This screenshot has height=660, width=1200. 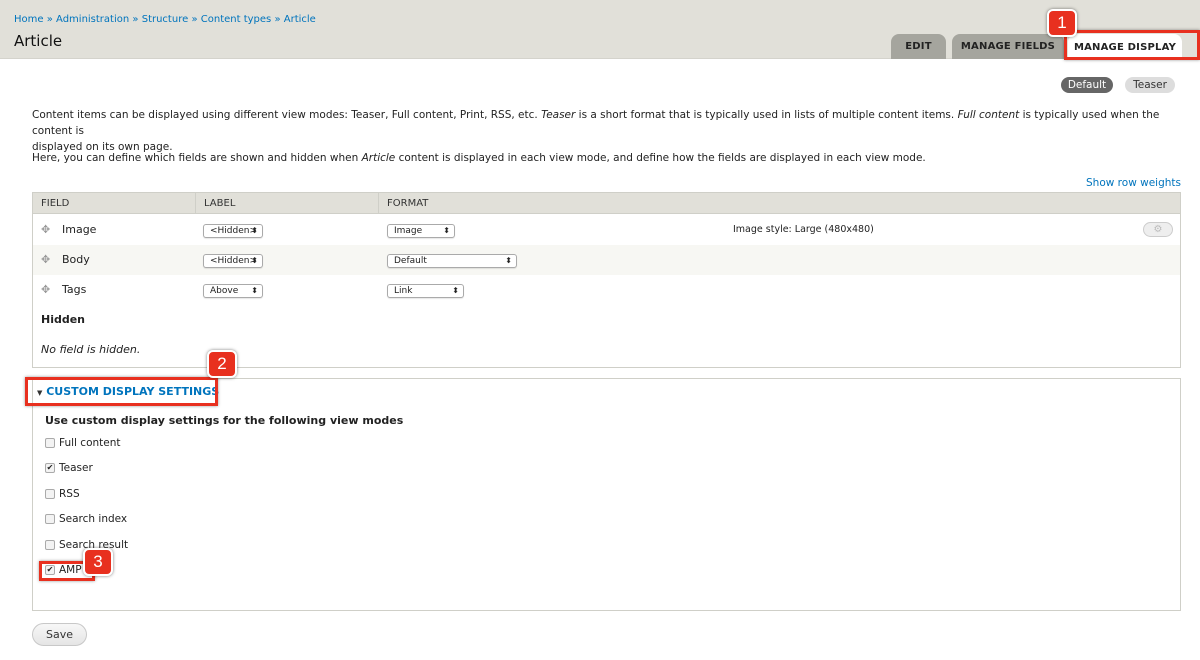 What do you see at coordinates (1008, 46) in the screenshot?
I see `tab-manage-fields: MANAGE FIELDS` at bounding box center [1008, 46].